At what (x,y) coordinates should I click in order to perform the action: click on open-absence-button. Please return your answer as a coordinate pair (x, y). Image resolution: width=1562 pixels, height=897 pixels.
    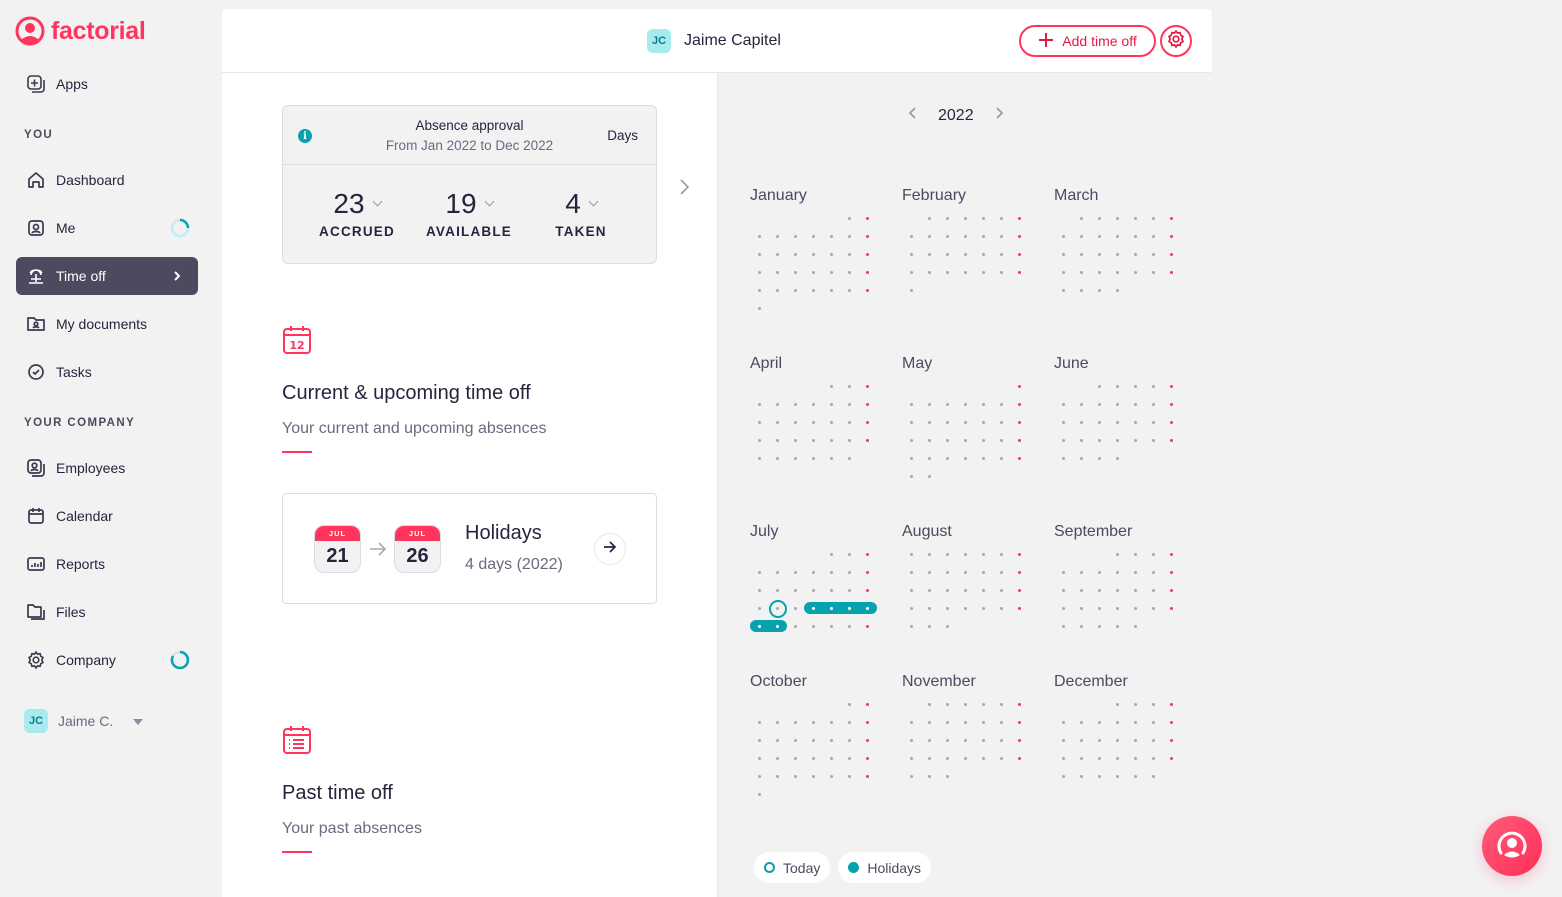
    Looking at the image, I should click on (610, 549).